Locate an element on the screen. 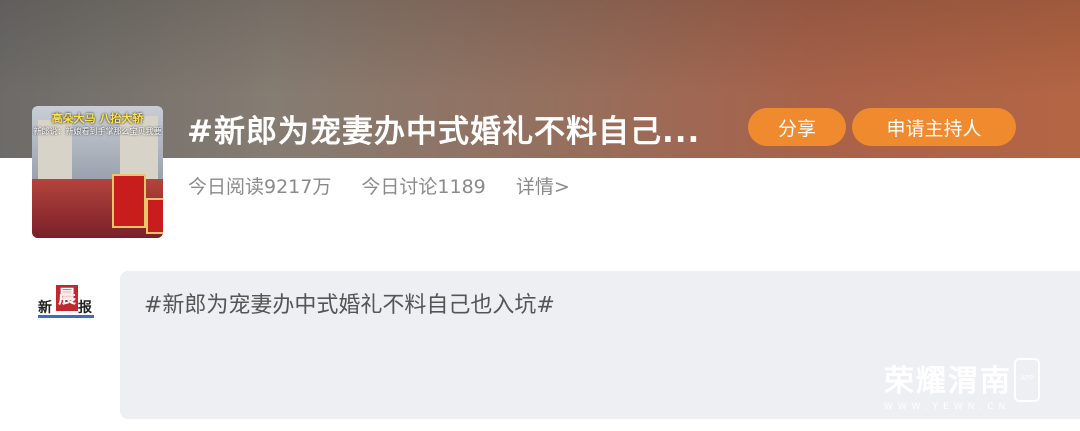 This screenshot has width=1080, height=431. logo-char-left: 新 is located at coordinates (45, 308).